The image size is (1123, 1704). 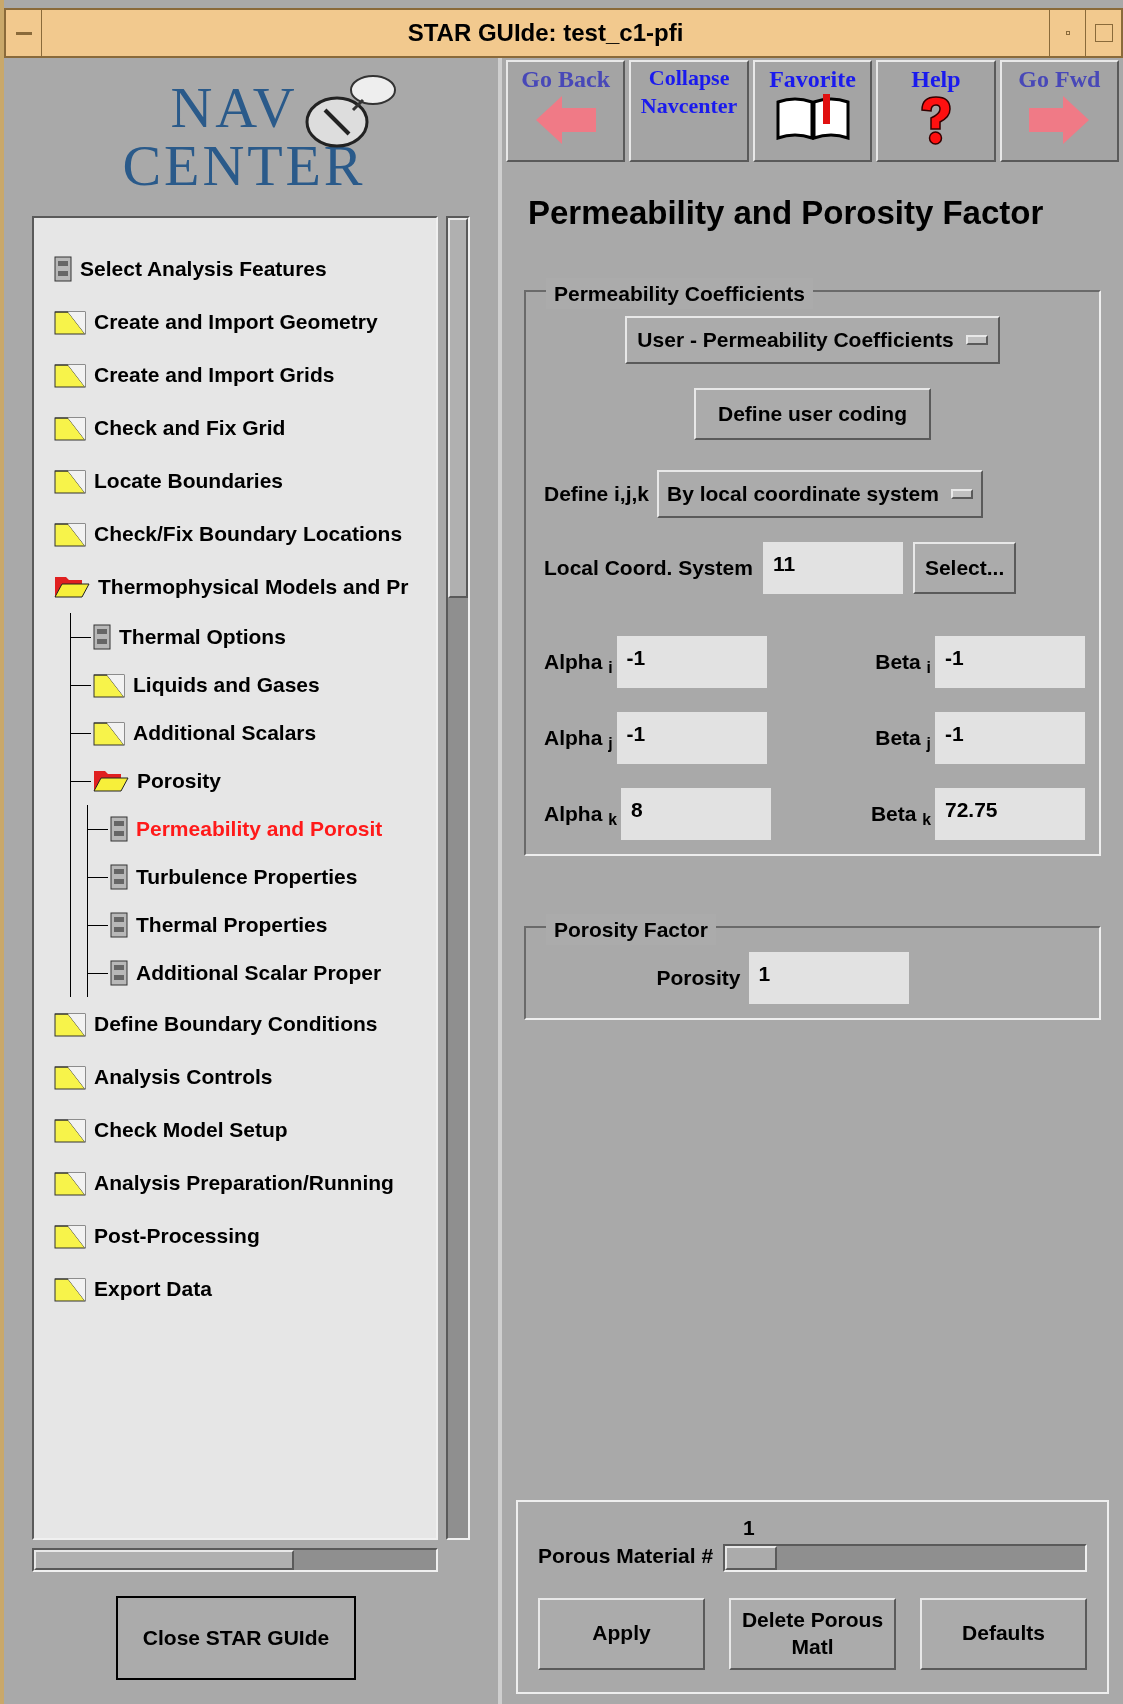 I want to click on page-title: Permeability and Porosity Factor, so click(x=786, y=213).